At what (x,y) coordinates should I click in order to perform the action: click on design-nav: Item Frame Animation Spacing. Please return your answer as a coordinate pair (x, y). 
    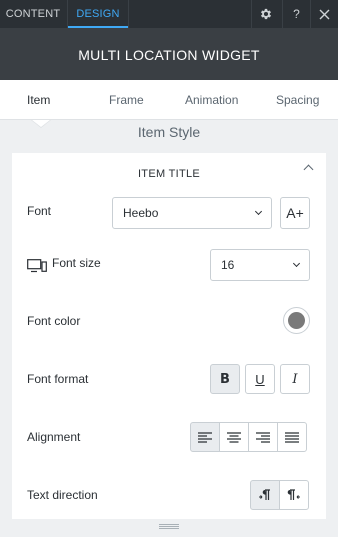
    Looking at the image, I should click on (169, 100).